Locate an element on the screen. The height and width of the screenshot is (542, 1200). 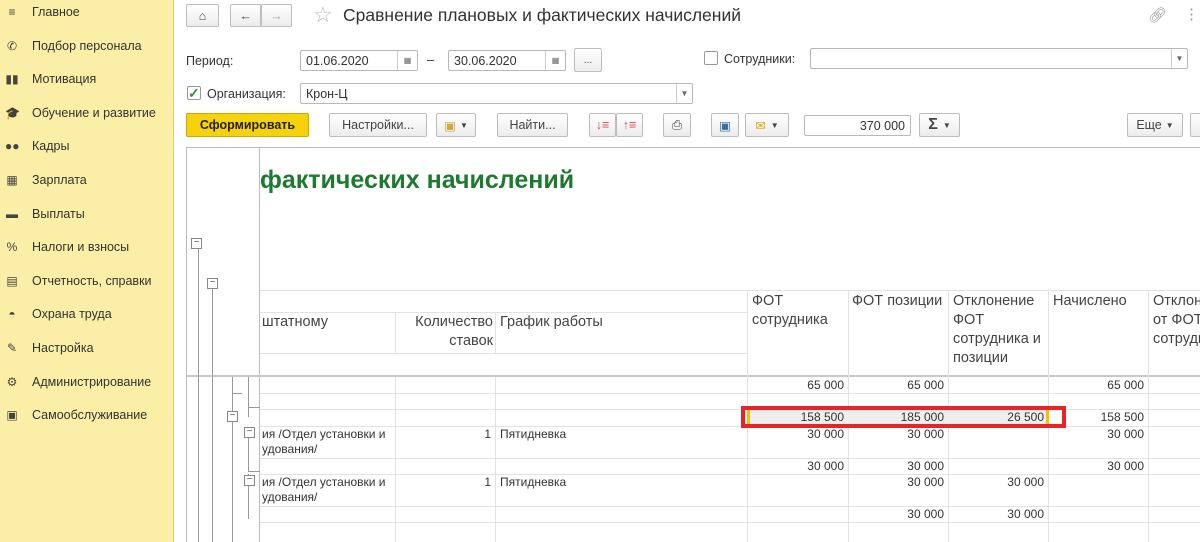
more-button: Еще ▼ is located at coordinates (1155, 125).